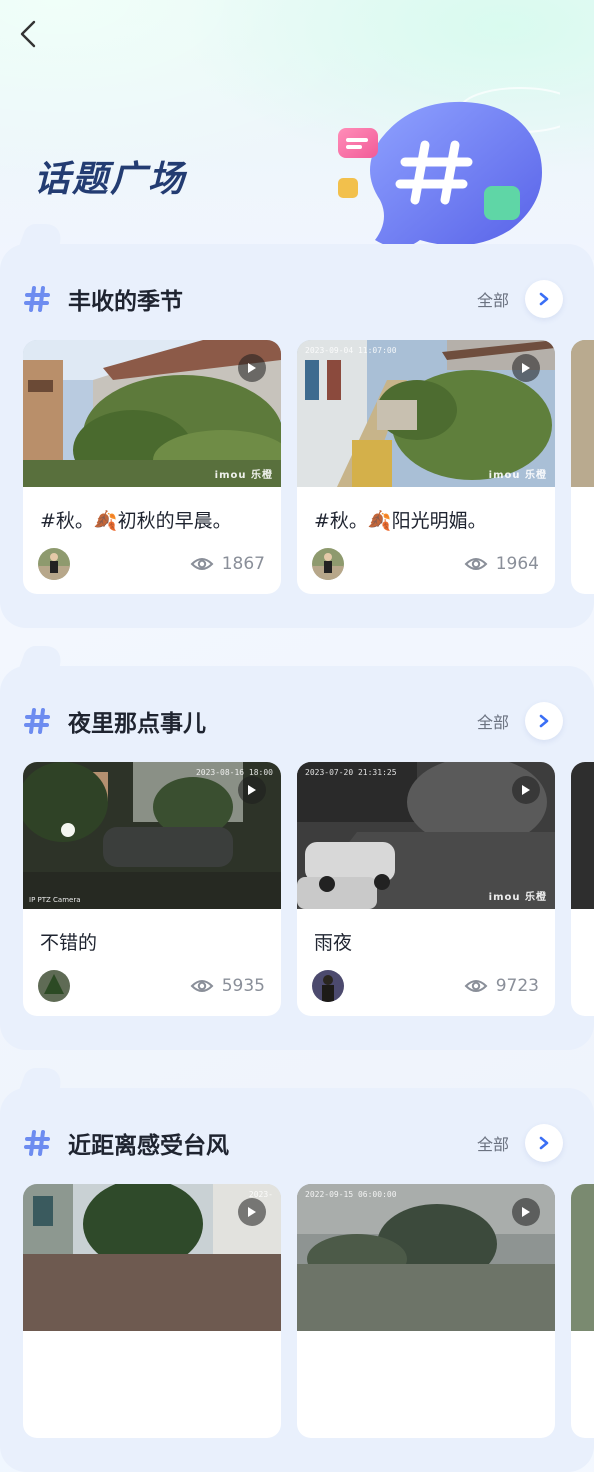  What do you see at coordinates (152, 1257) in the screenshot?
I see `video-thumbnail: 2023-` at bounding box center [152, 1257].